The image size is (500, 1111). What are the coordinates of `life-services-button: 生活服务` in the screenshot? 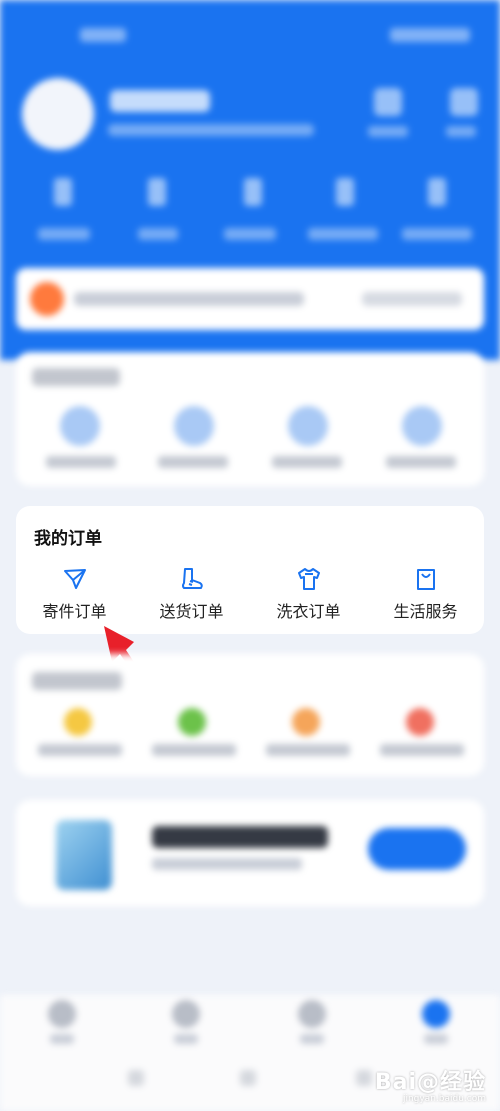 It's located at (425, 594).